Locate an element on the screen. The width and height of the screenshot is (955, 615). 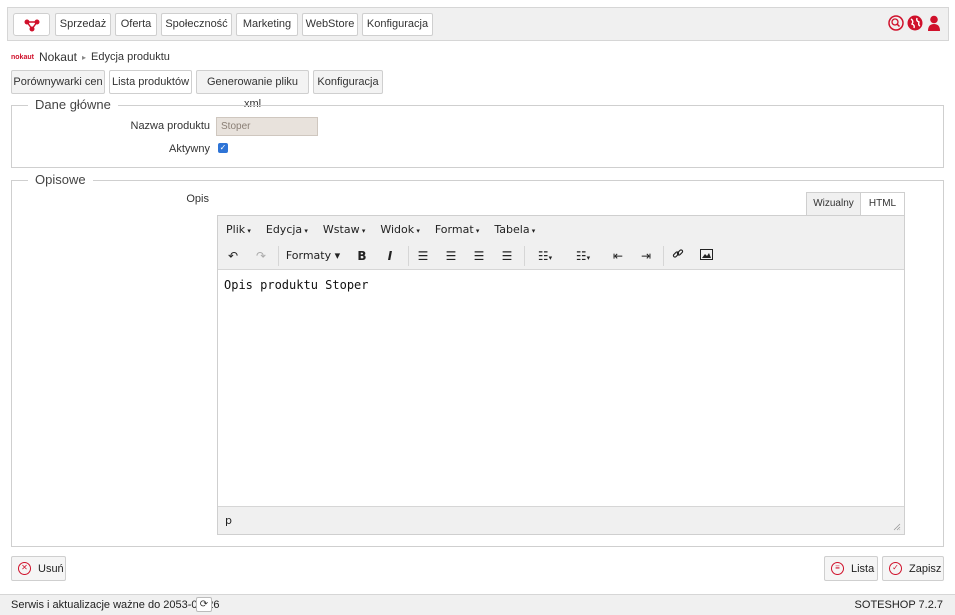
list-label: Lista is located at coordinates (863, 568).